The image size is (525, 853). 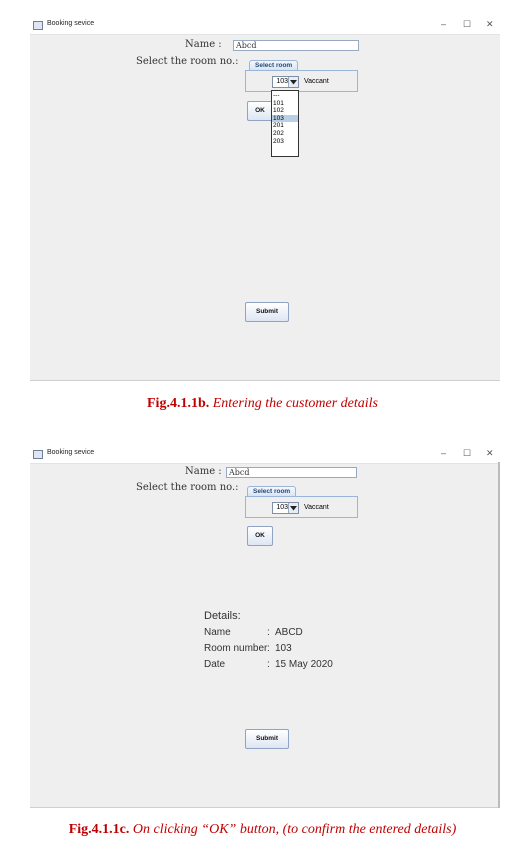 I want to click on dropdown-option: 203, so click(x=285, y=142).